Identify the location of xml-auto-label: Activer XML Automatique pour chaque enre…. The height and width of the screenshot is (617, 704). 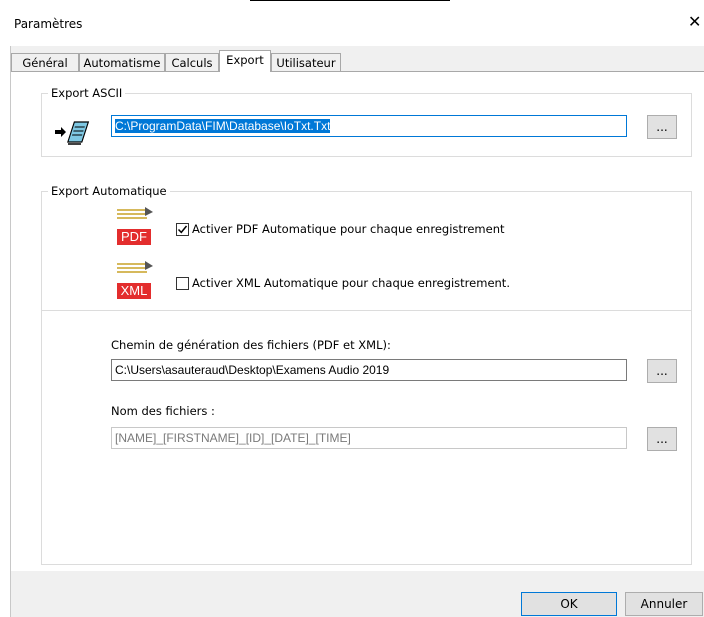
(351, 283).